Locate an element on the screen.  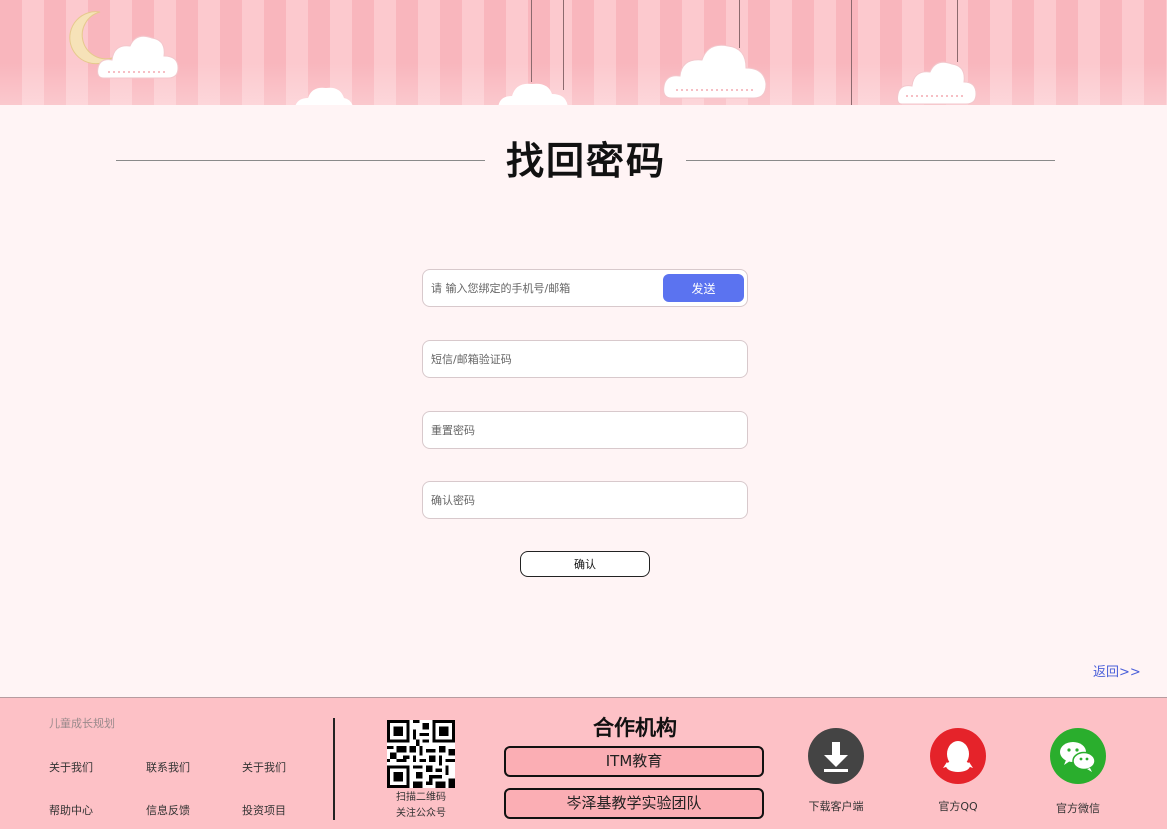
footer-link-contact: 联系我们 is located at coordinates (168, 767).